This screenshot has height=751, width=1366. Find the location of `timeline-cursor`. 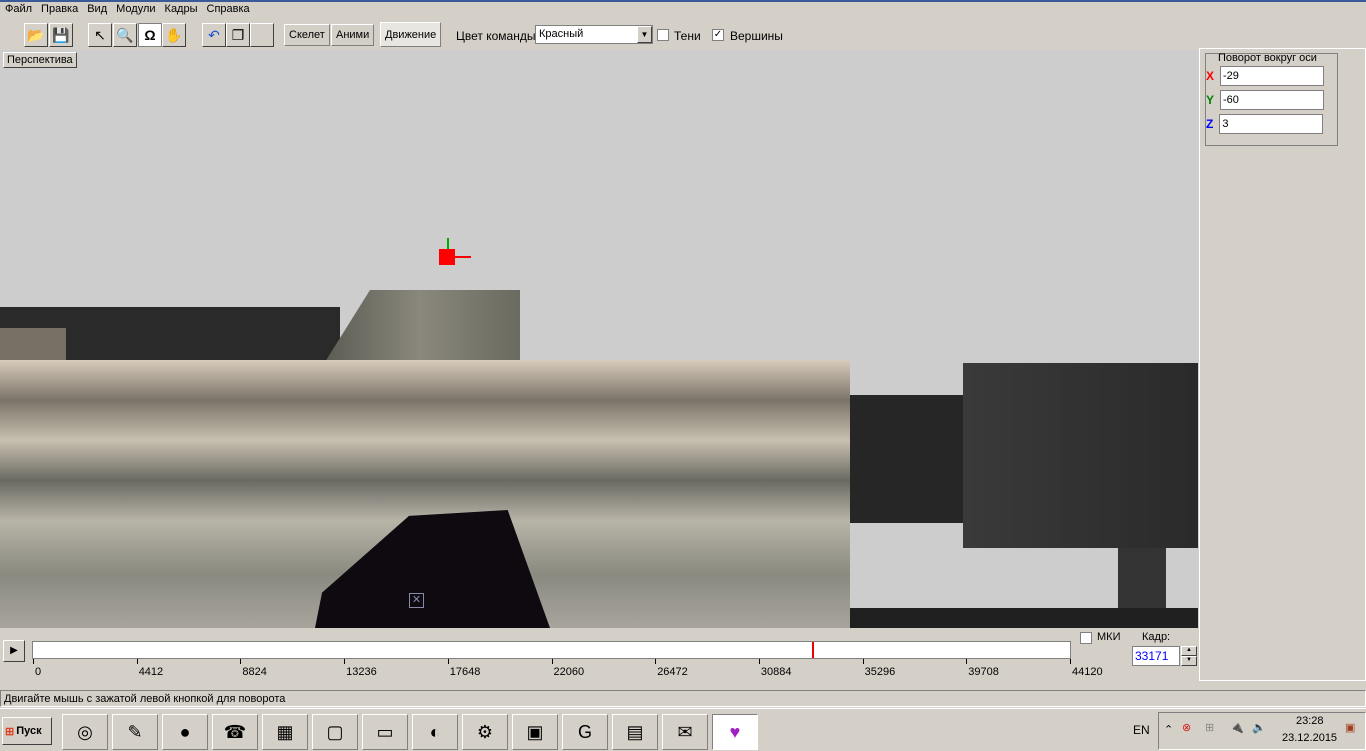

timeline-cursor is located at coordinates (812, 650).